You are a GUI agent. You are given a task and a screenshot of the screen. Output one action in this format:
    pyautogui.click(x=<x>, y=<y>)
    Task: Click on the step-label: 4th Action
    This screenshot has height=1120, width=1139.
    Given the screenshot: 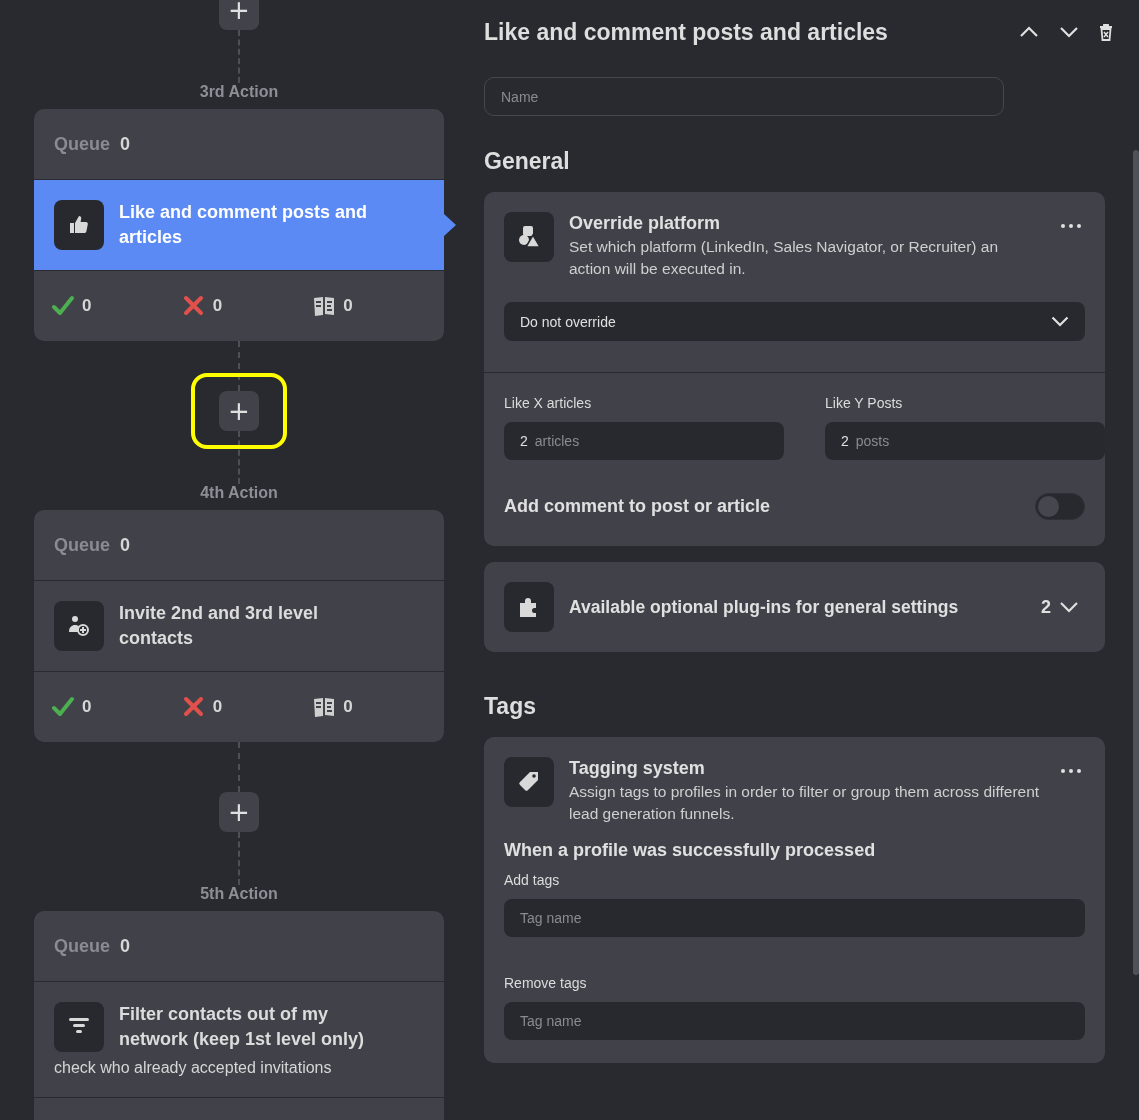 What is the action you would take?
    pyautogui.click(x=239, y=493)
    